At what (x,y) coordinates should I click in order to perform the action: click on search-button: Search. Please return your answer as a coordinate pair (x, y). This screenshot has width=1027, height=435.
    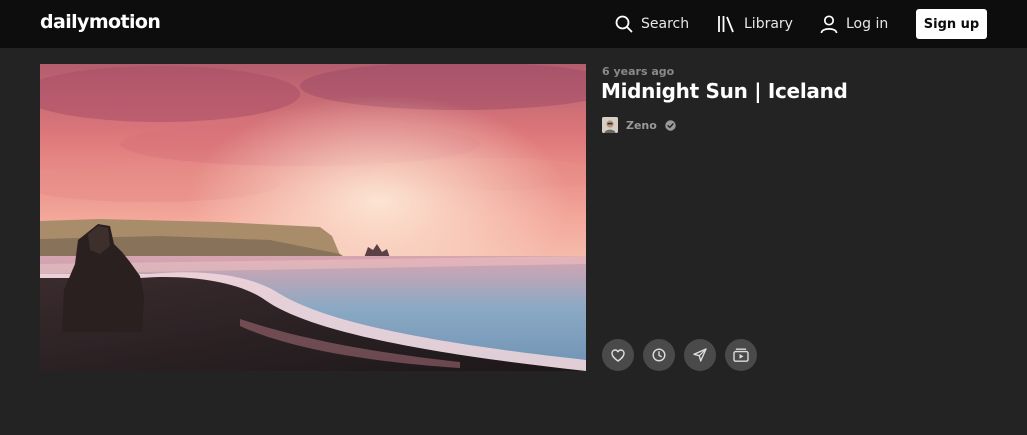
    Looking at the image, I should click on (652, 24).